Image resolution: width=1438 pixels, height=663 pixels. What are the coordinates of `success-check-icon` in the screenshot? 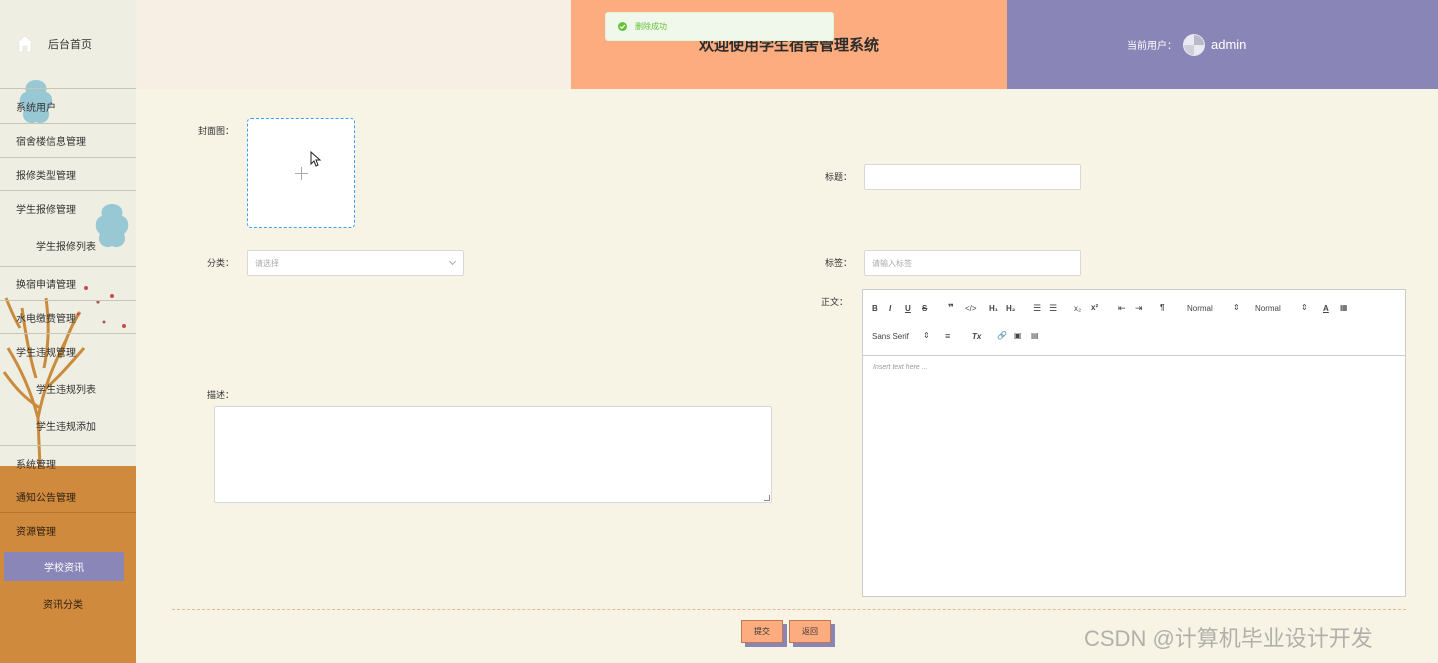 It's located at (622, 26).